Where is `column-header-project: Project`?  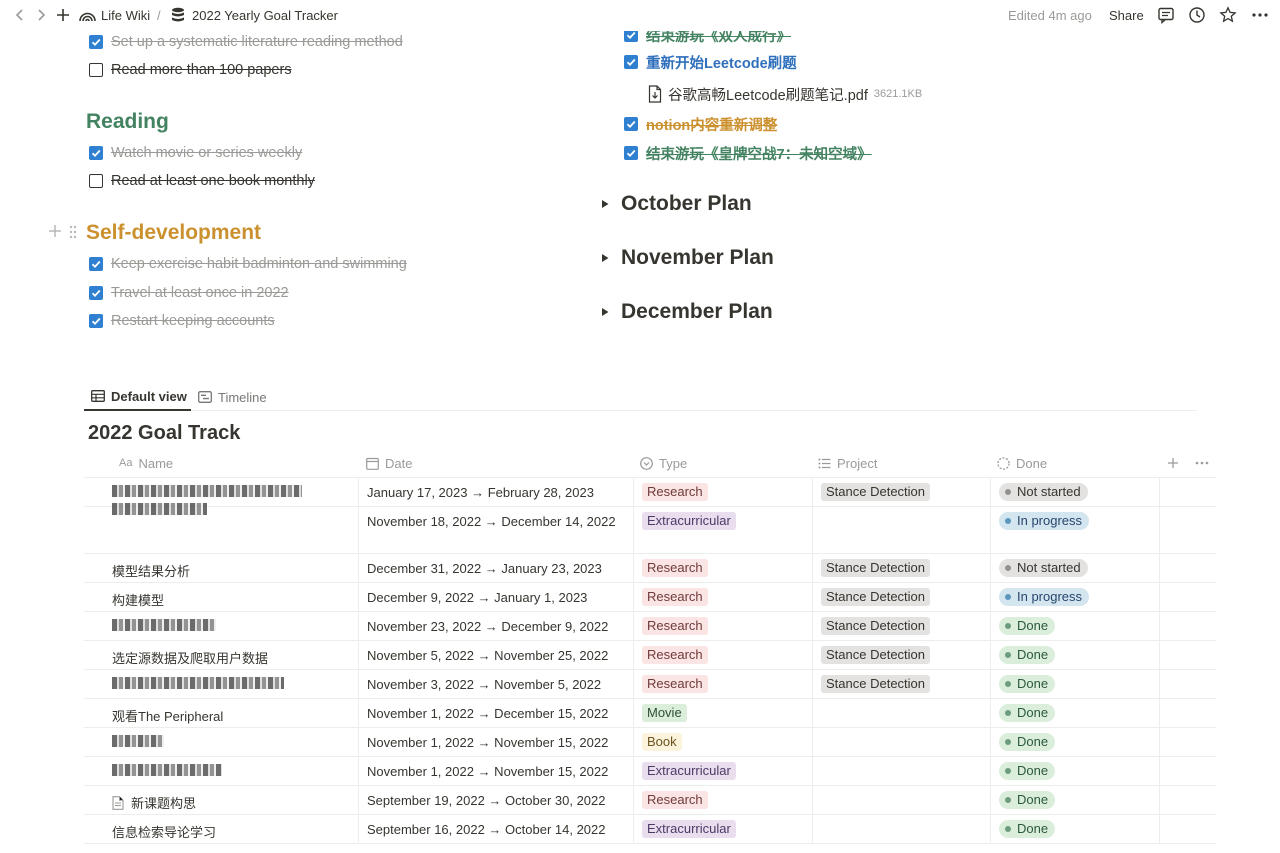 column-header-project: Project is located at coordinates (847, 463).